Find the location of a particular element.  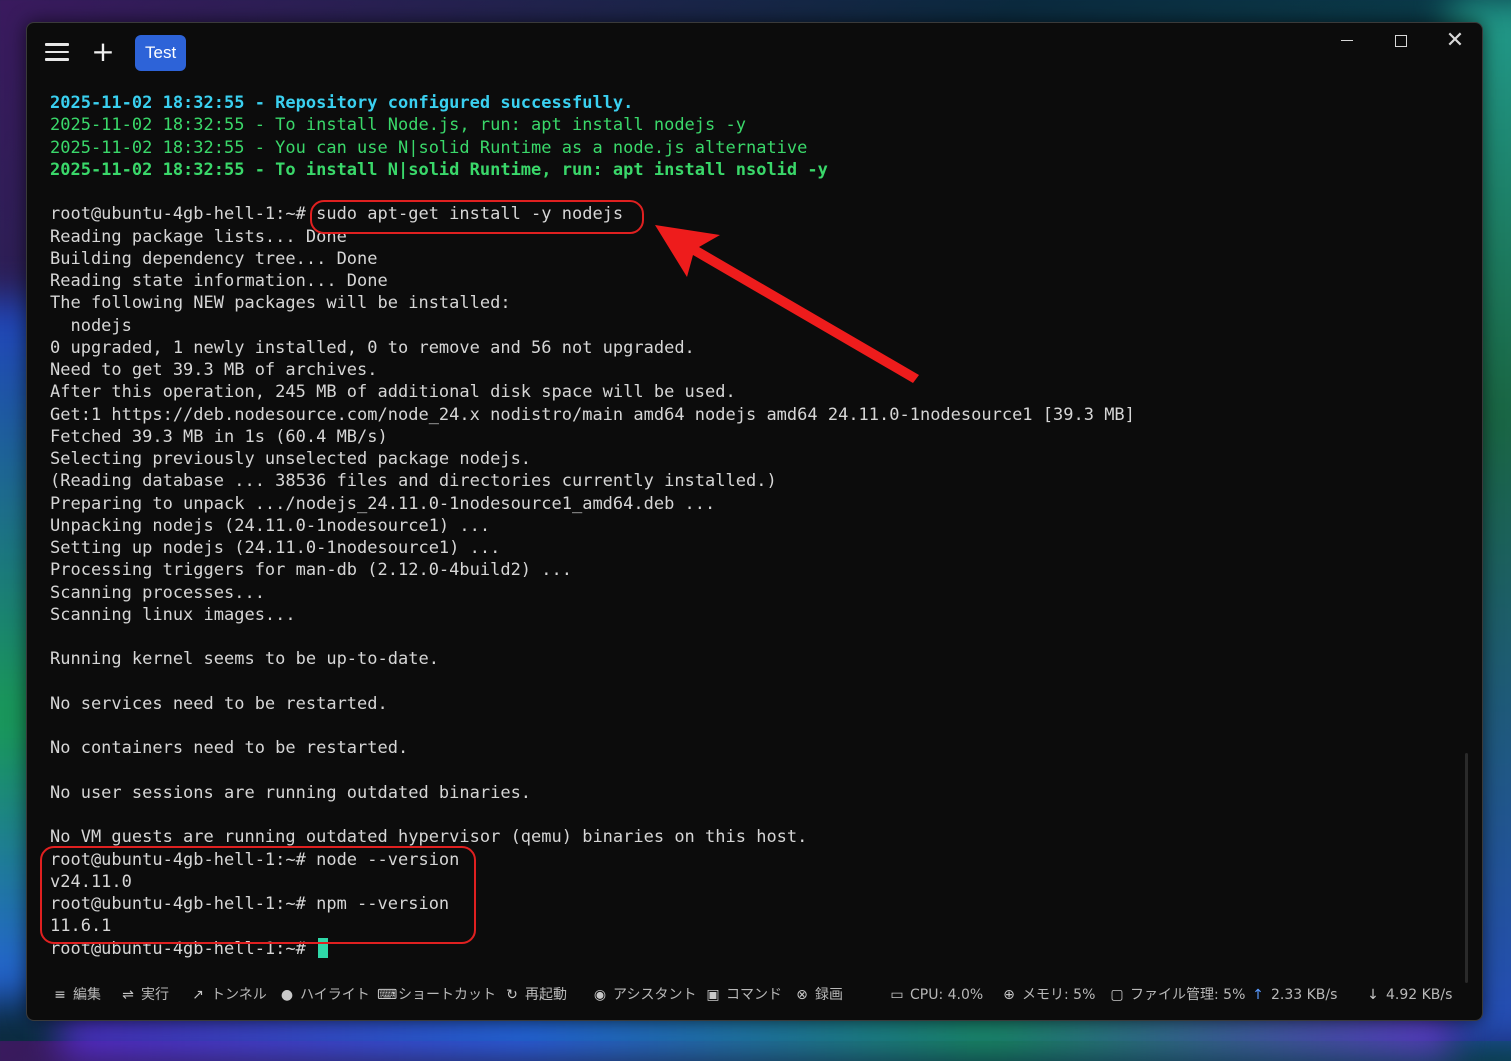

cpu-usage: ▭ CPU: 4.0% is located at coordinates (937, 995).